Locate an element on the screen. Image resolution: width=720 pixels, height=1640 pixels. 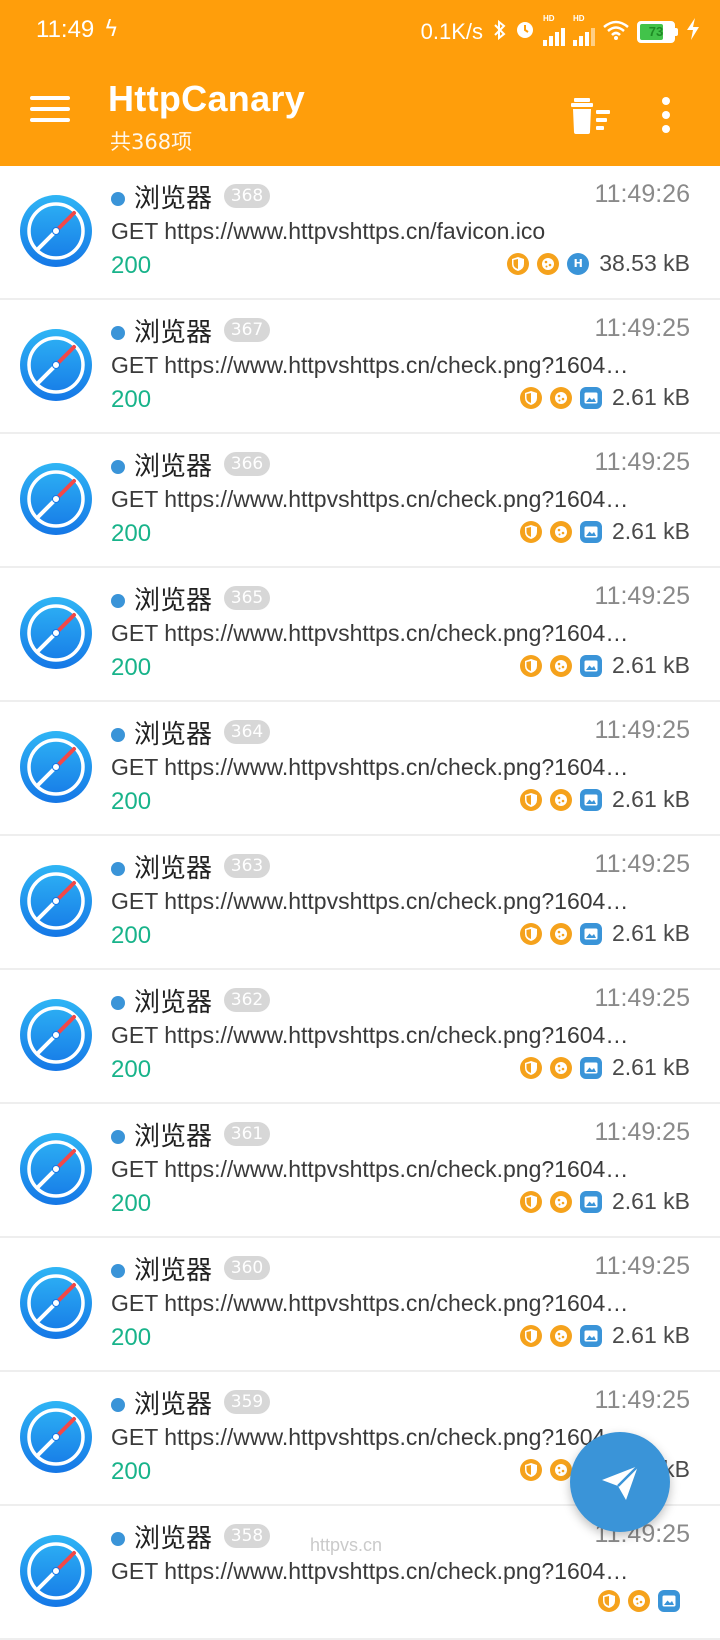
html-type-icon: H is located at coordinates (578, 263).